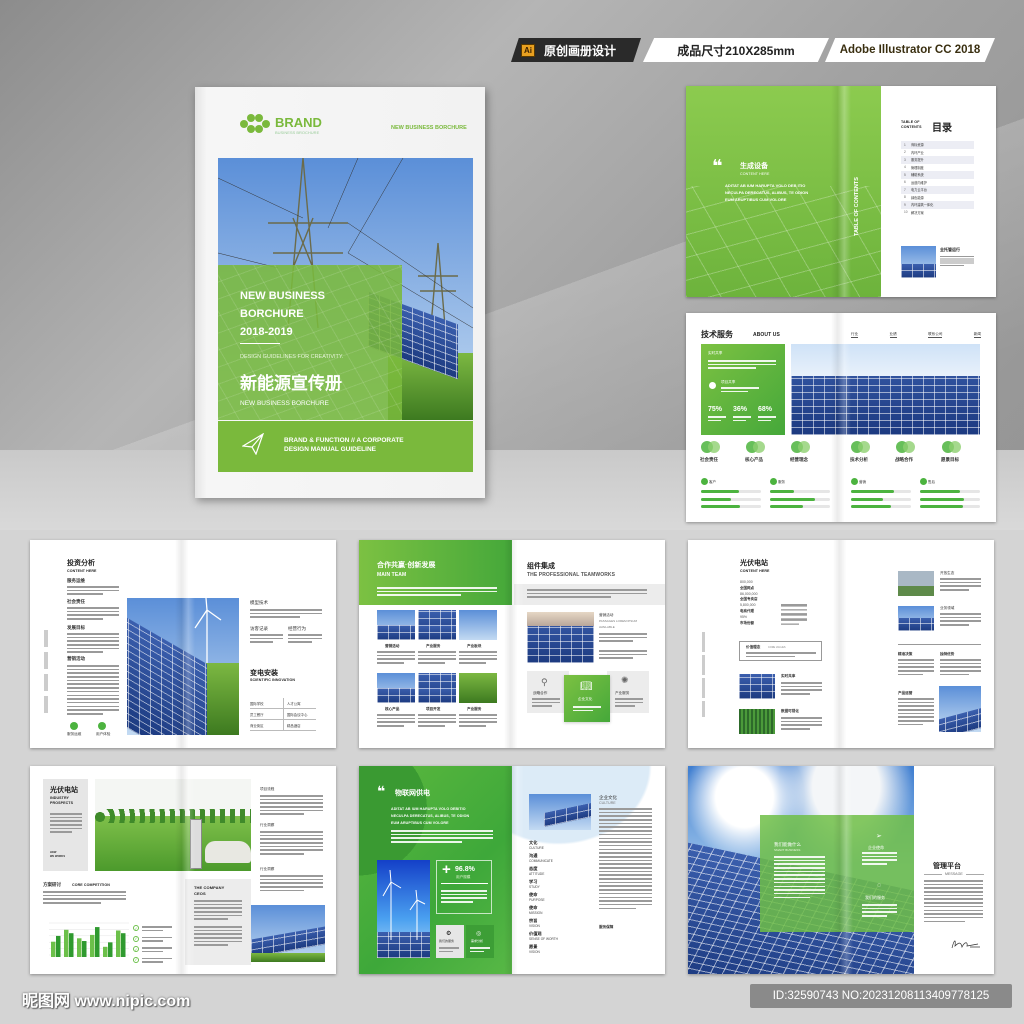 The width and height of the screenshot is (1024, 1024). I want to click on toc-item: 5 辅助系统, so click(937, 175).